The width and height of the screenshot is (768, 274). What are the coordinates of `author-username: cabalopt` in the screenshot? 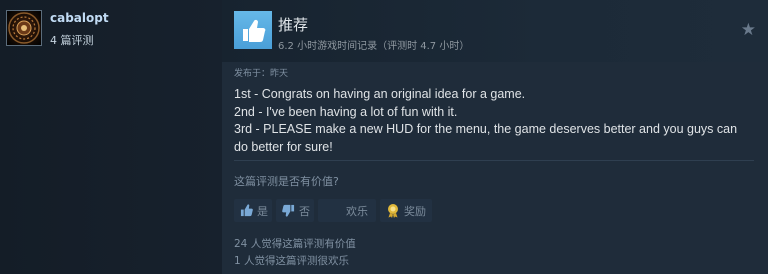 It's located at (79, 18).